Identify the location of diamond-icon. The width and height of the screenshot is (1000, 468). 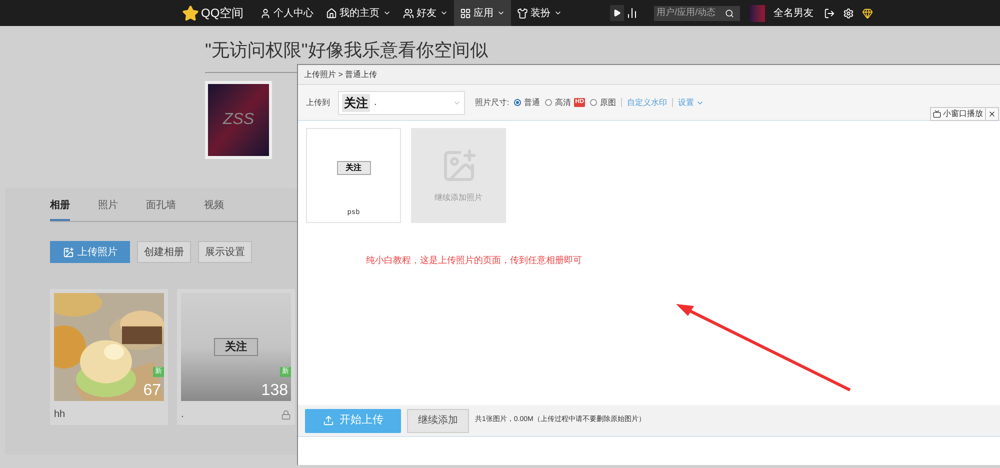
(867, 13).